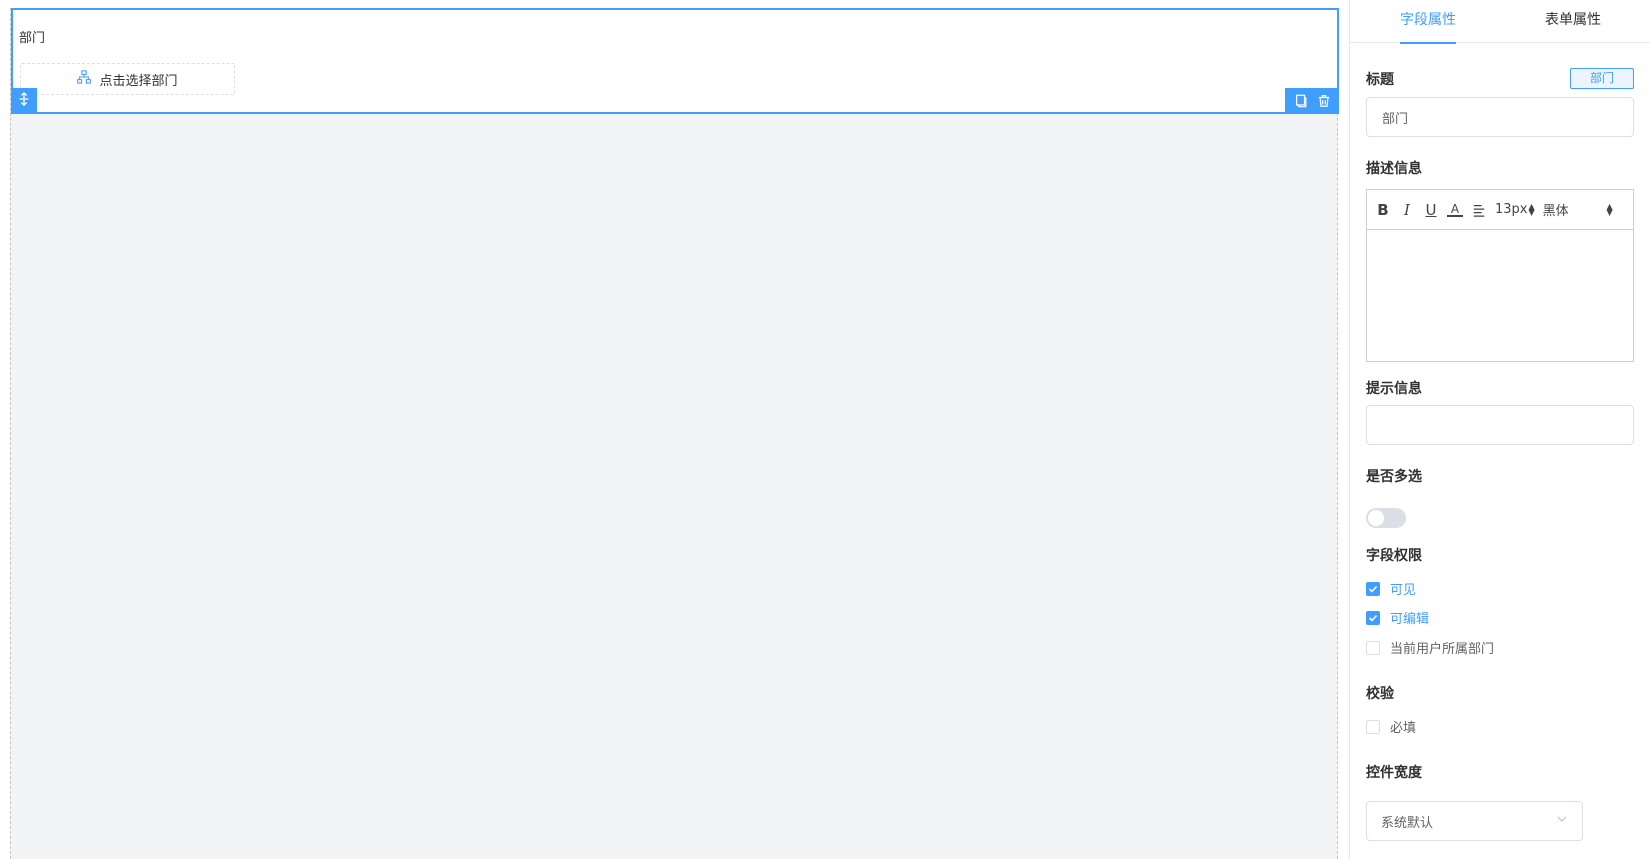  Describe the element at coordinates (1500, 117) in the screenshot. I see `title-input` at that location.